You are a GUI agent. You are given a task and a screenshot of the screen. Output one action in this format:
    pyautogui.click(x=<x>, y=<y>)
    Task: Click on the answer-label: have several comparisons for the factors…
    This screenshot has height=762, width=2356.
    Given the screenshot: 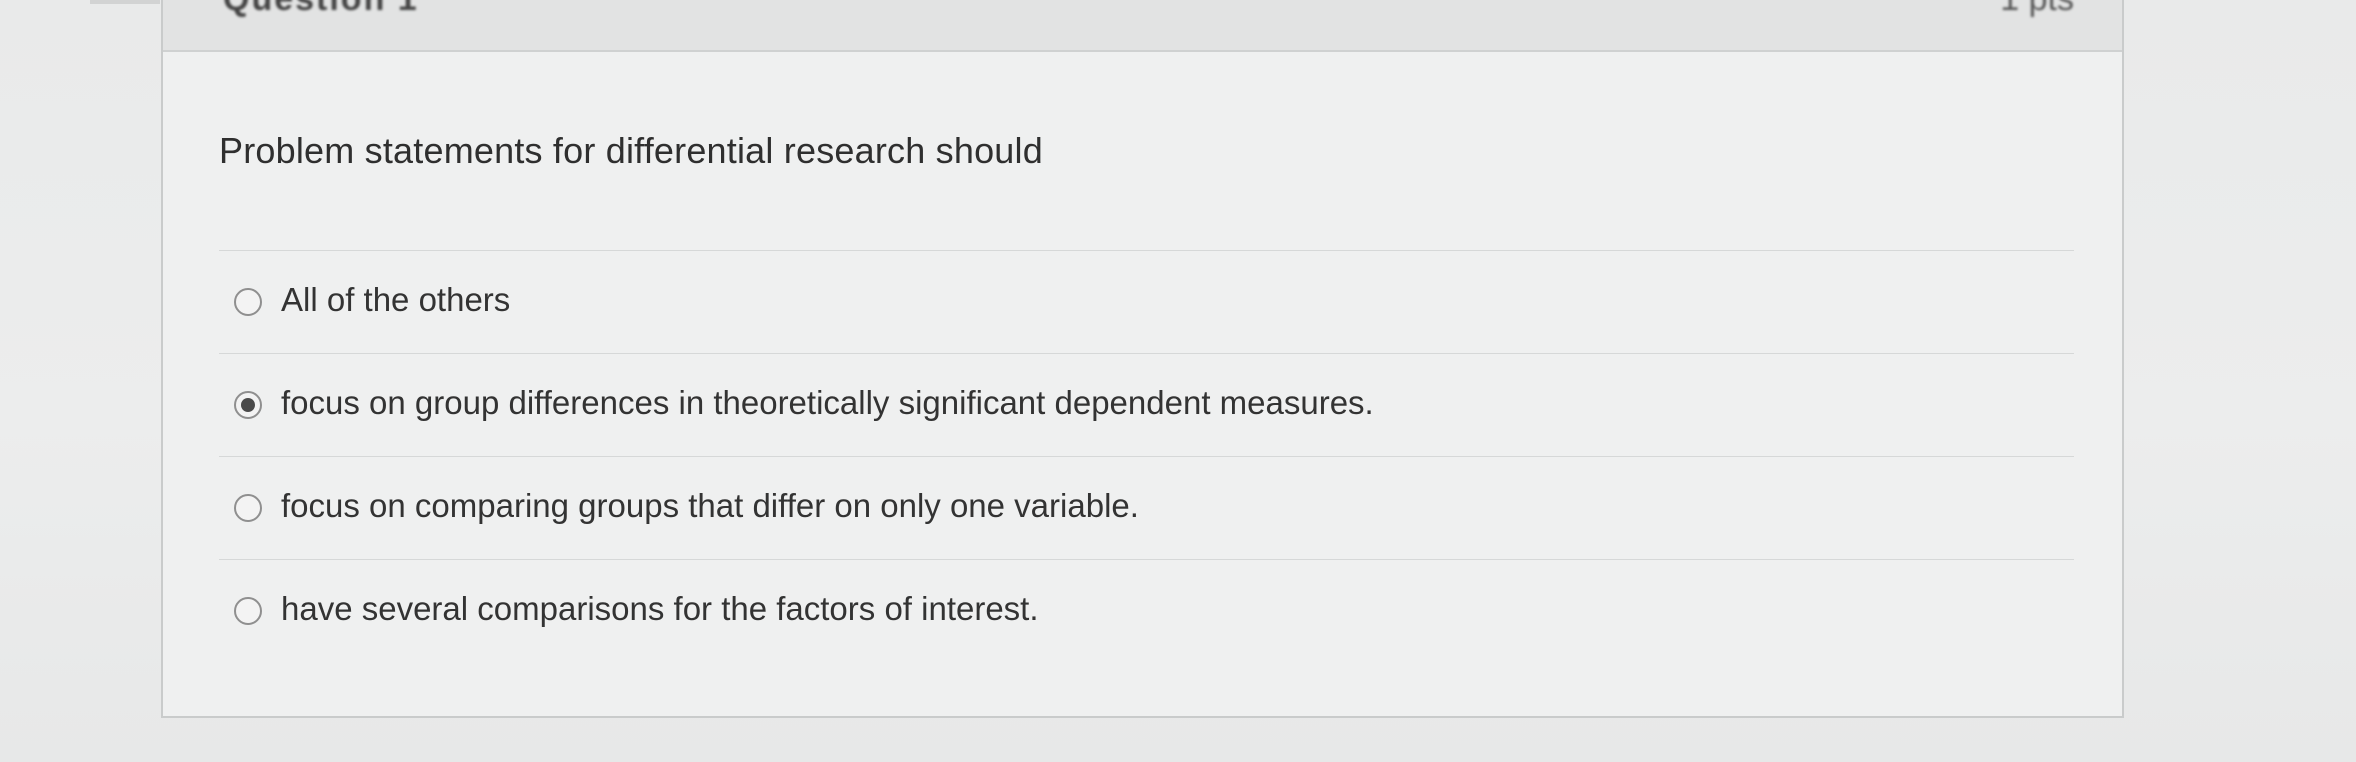 What is the action you would take?
    pyautogui.click(x=660, y=609)
    